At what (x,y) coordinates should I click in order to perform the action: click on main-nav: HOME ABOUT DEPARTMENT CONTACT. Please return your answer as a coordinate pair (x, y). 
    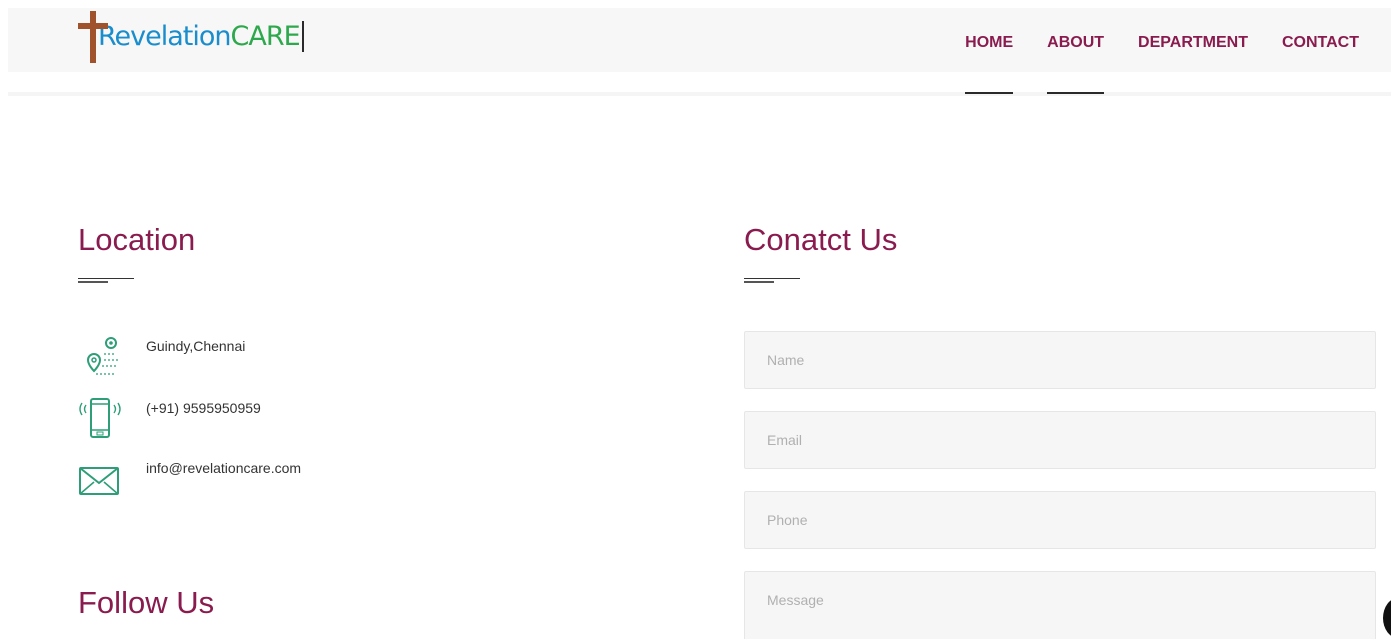
    Looking at the image, I should click on (1162, 64).